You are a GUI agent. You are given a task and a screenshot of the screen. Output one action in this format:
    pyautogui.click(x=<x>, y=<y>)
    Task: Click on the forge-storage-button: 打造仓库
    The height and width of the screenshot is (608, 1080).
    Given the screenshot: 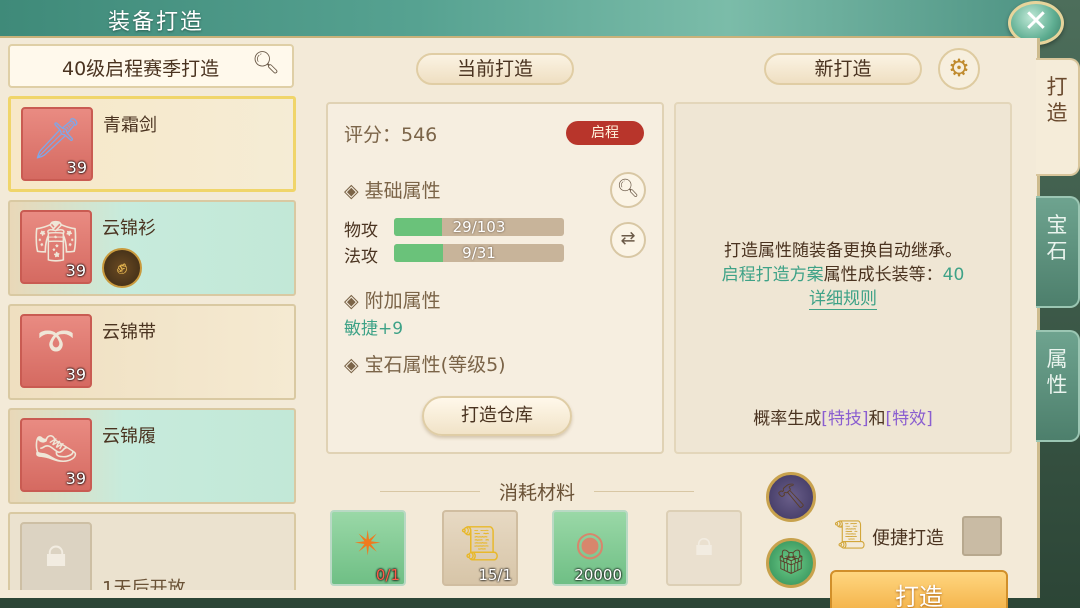 What is the action you would take?
    pyautogui.click(x=497, y=416)
    